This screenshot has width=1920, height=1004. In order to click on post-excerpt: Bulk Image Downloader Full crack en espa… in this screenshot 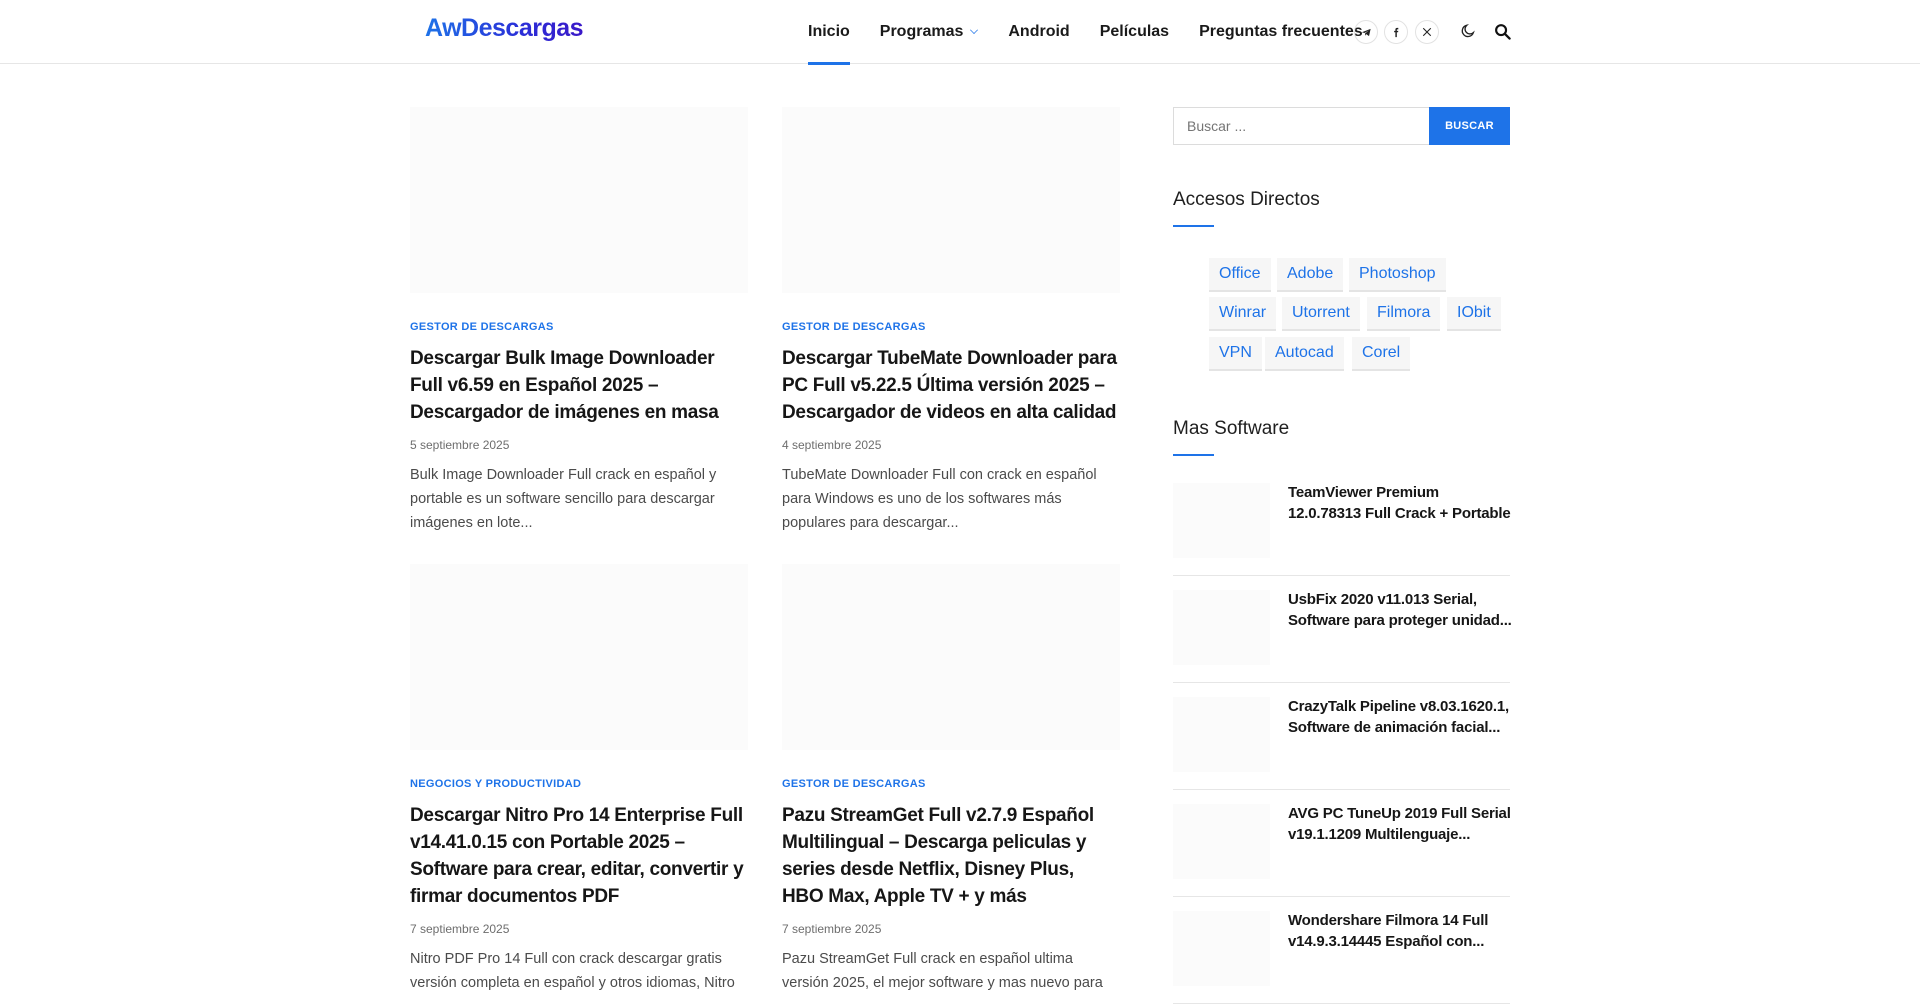, I will do `click(563, 499)`.